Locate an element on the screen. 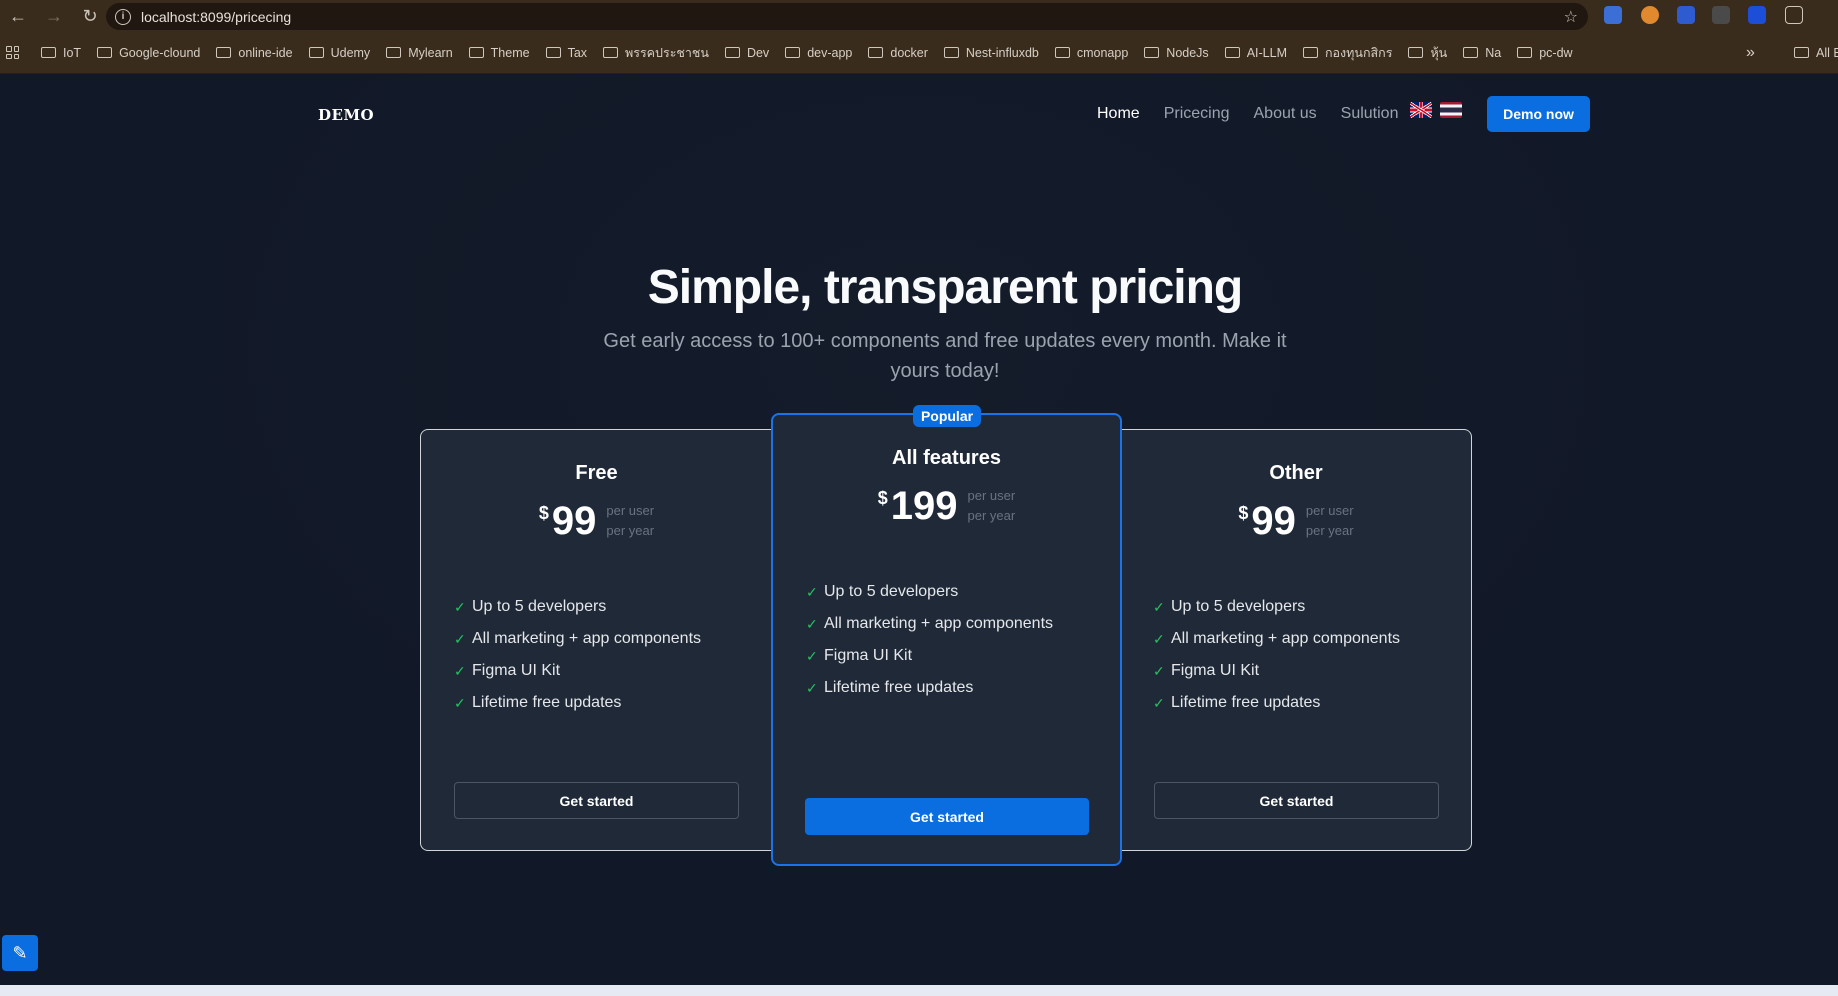 The width and height of the screenshot is (1838, 996). apps-grid-icon is located at coordinates (12, 52).